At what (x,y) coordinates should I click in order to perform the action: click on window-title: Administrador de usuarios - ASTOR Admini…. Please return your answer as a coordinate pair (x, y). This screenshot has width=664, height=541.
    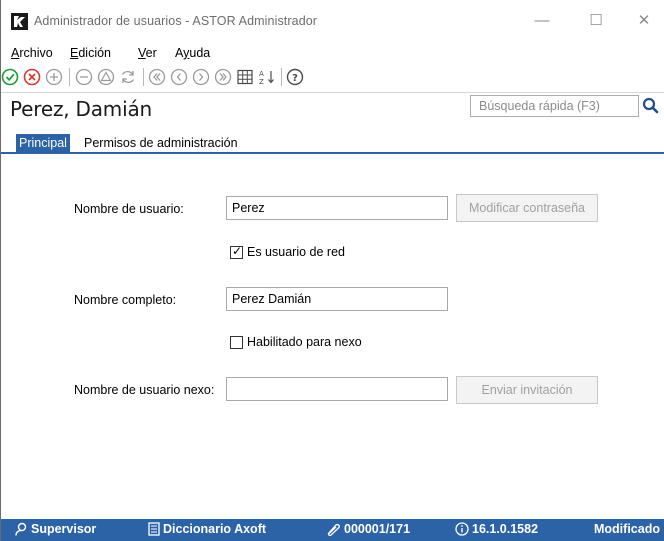
    Looking at the image, I should click on (176, 21).